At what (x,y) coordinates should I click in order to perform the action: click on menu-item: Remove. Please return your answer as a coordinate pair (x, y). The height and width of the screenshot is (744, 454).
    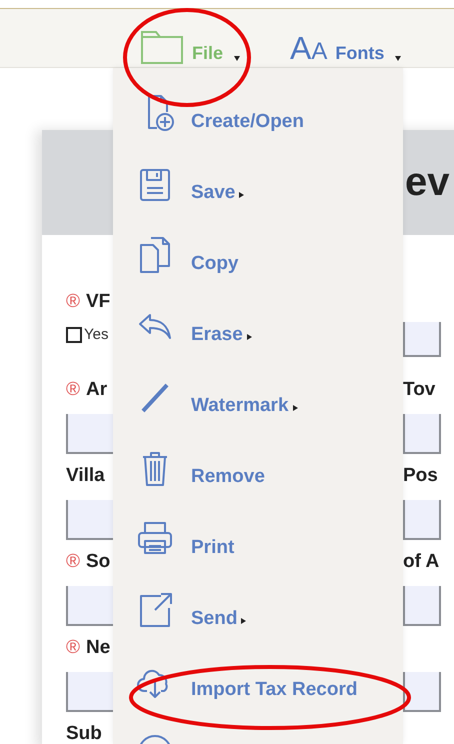
    Looking at the image, I should click on (200, 483).